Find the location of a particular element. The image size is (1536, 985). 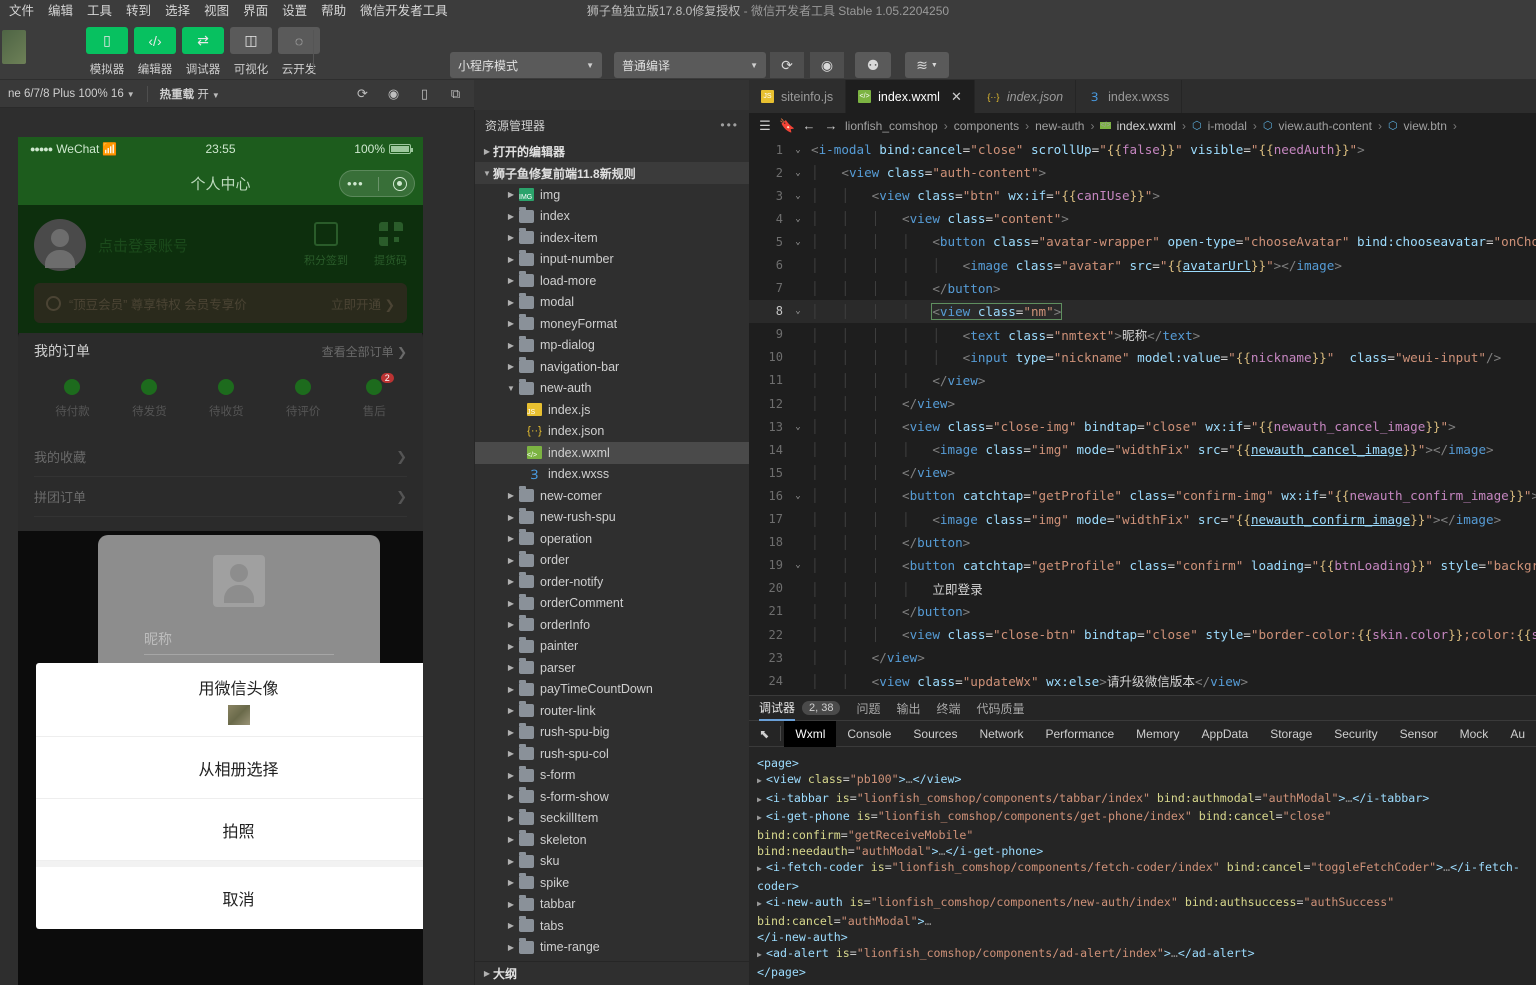

menu-item-0: 文件 is located at coordinates (21, 11).